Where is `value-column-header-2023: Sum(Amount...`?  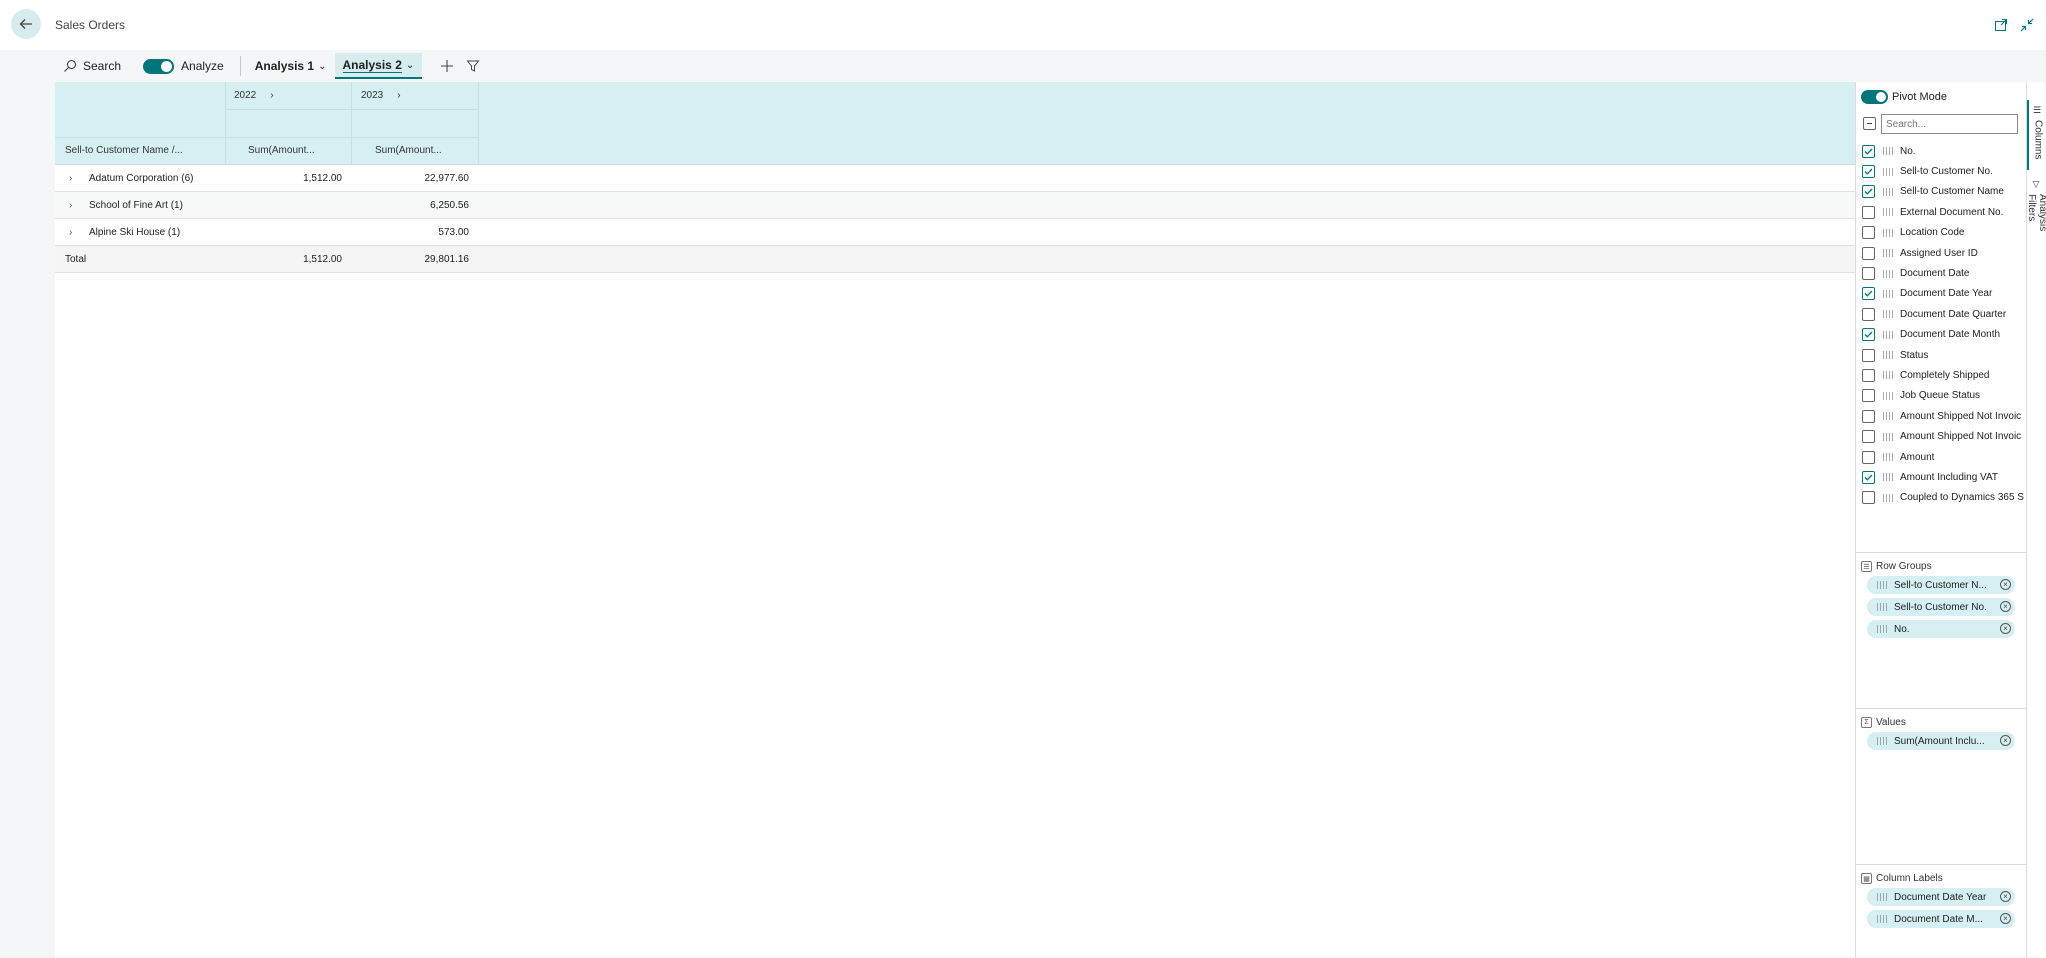
value-column-header-2023: Sum(Amount... is located at coordinates (408, 150).